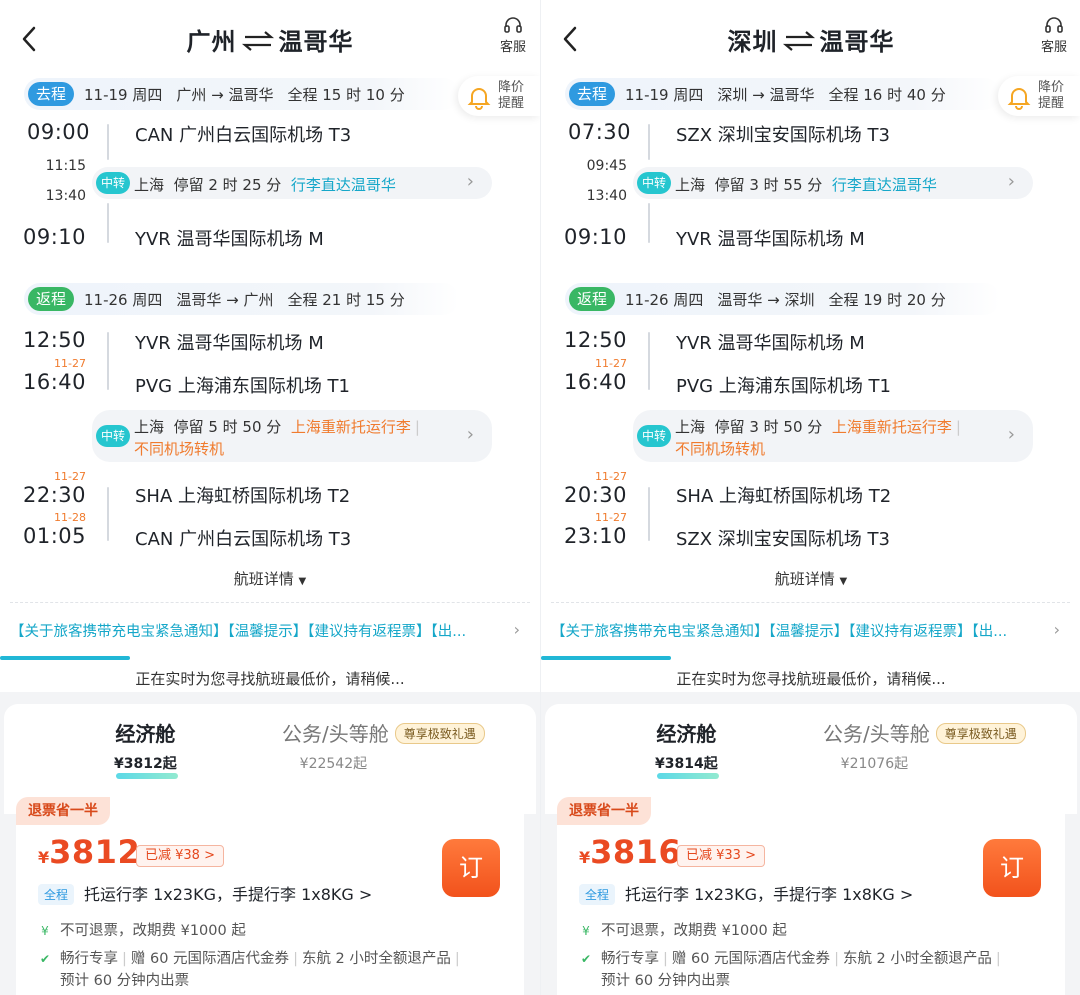  What do you see at coordinates (810, 602) in the screenshot?
I see `divider` at bounding box center [810, 602].